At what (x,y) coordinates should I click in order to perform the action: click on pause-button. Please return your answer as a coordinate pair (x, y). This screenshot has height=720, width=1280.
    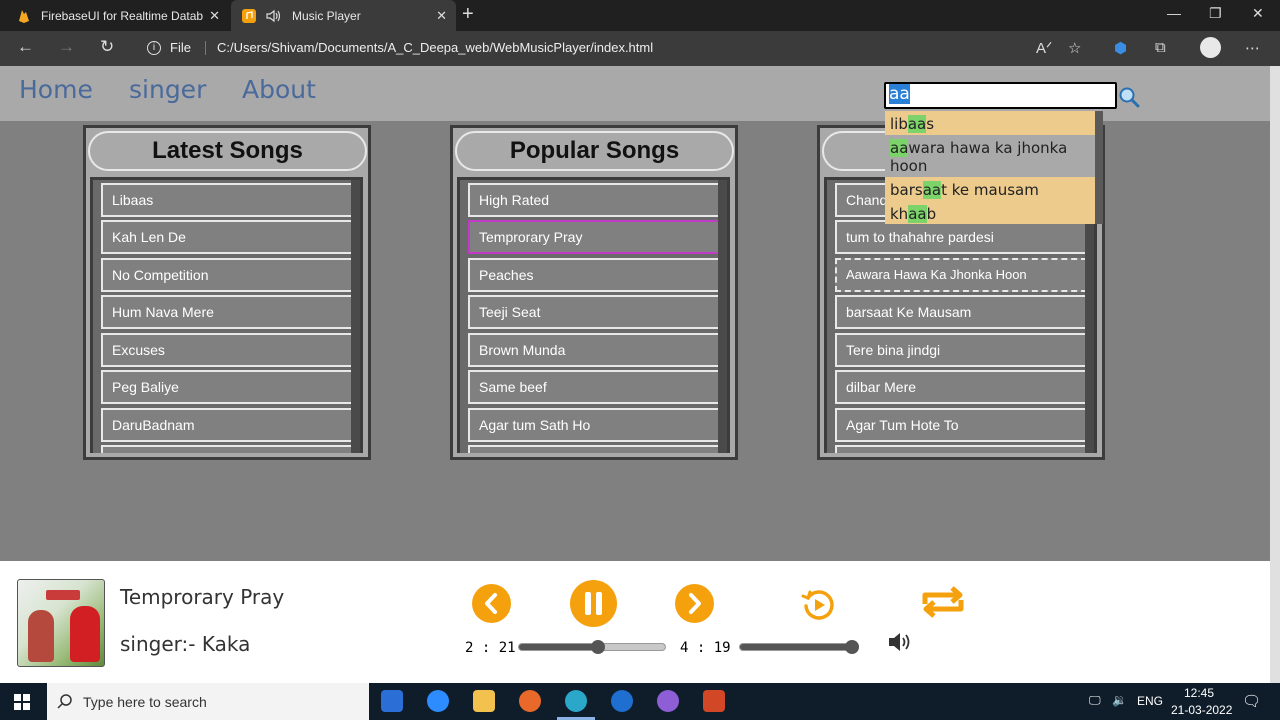
    Looking at the image, I should click on (593, 603).